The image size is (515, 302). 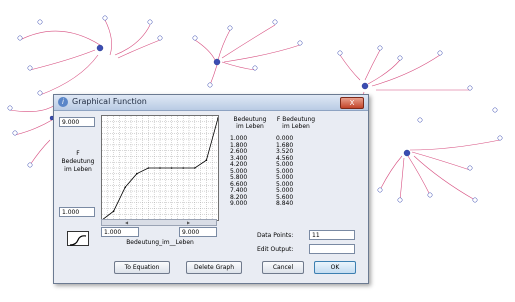 I want to click on info-icon: i, so click(x=63, y=102).